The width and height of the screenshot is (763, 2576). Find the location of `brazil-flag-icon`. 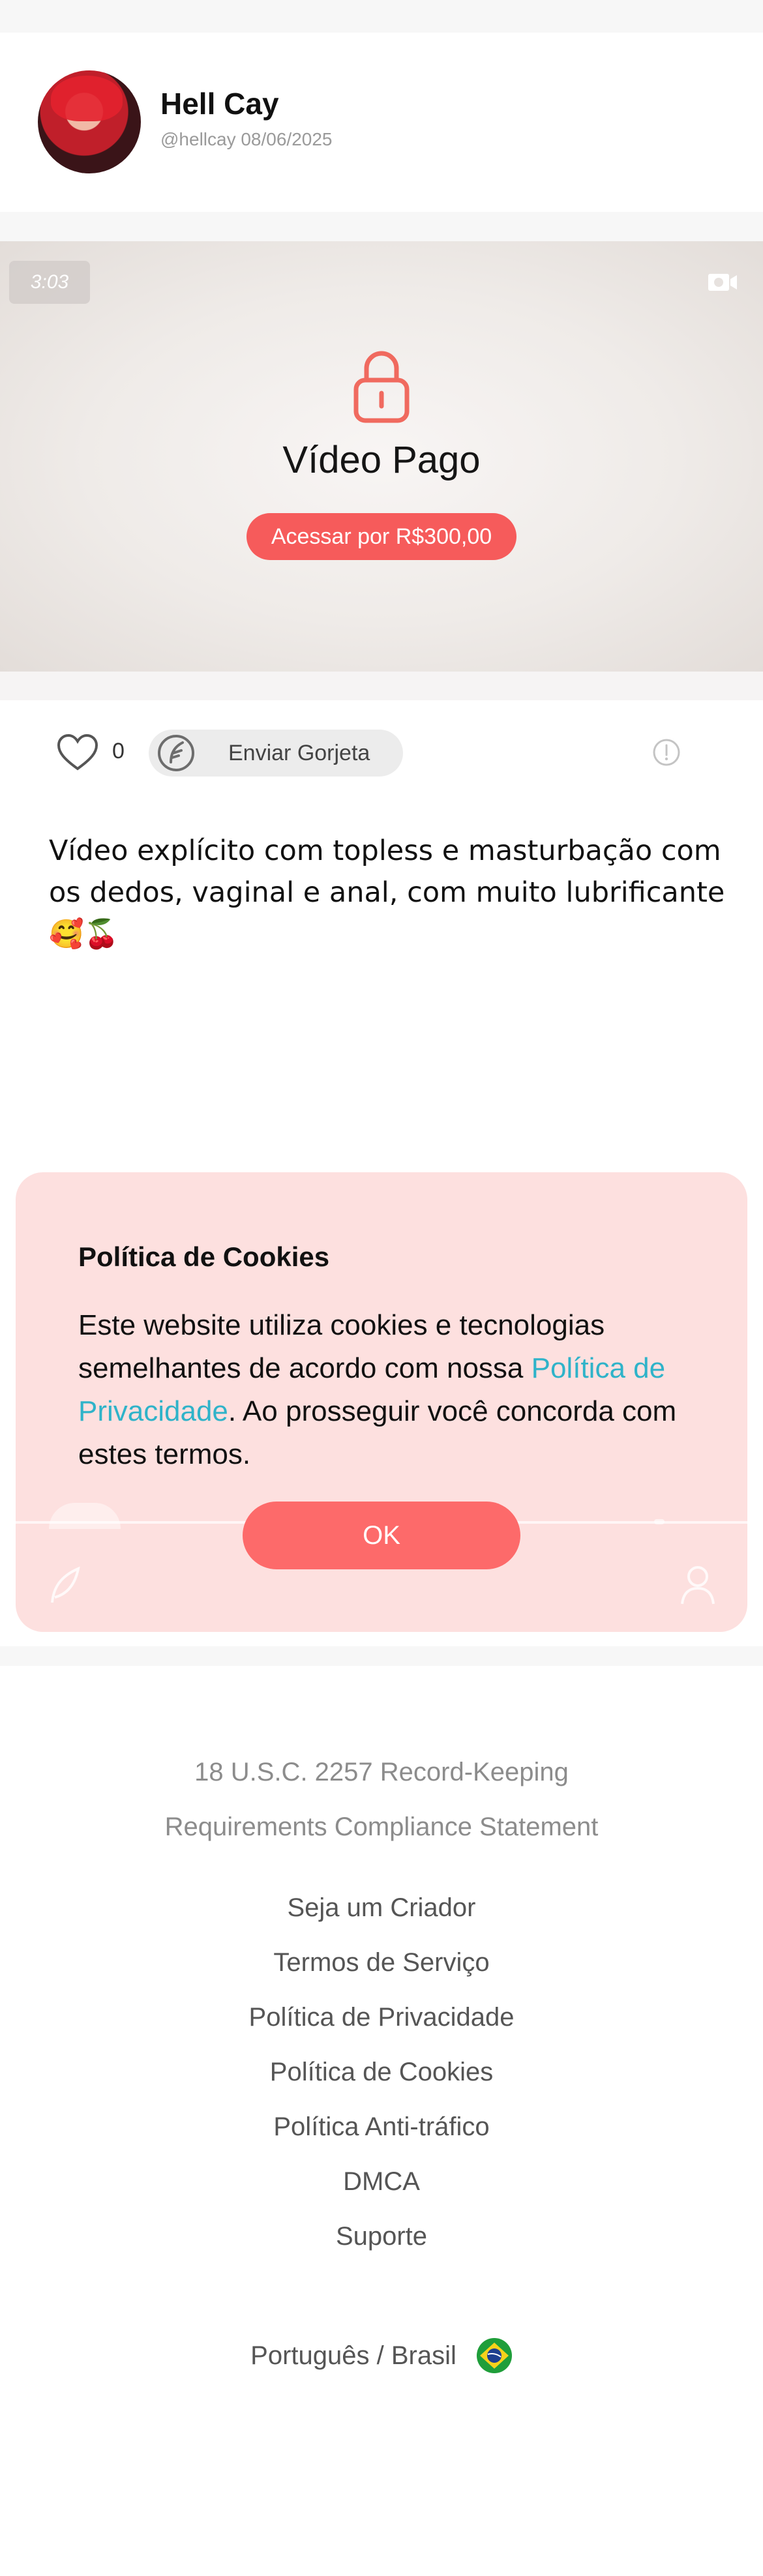

brazil-flag-icon is located at coordinates (494, 2355).